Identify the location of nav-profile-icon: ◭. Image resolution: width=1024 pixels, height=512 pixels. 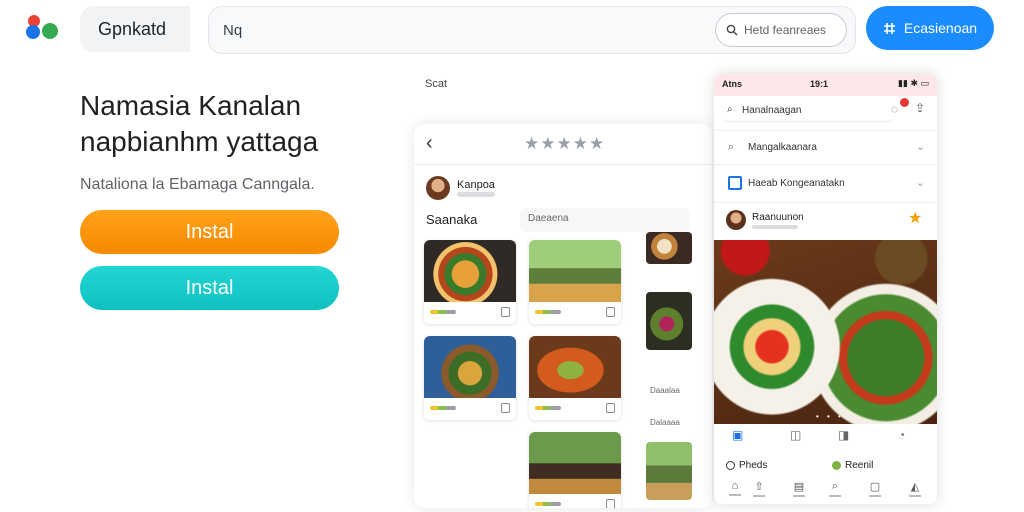
(915, 488).